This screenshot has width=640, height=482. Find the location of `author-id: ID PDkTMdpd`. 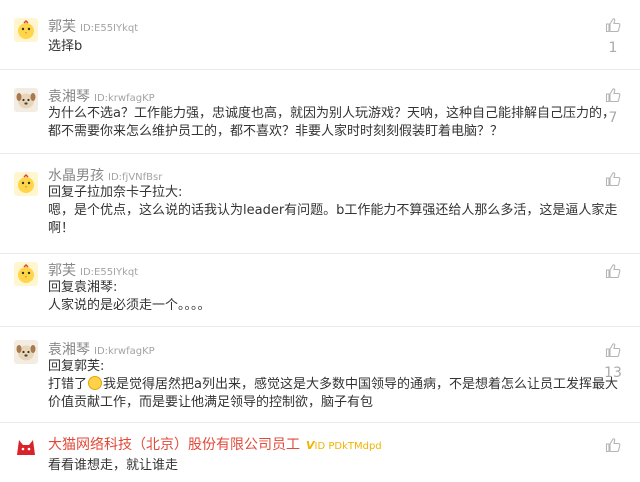

author-id: ID PDkTMdpd is located at coordinates (348, 446).